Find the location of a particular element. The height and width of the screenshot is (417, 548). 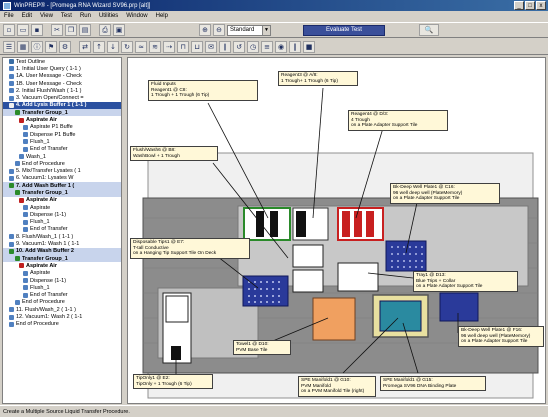

tree-item-label: End of Procedure is located at coordinates (37, 324).